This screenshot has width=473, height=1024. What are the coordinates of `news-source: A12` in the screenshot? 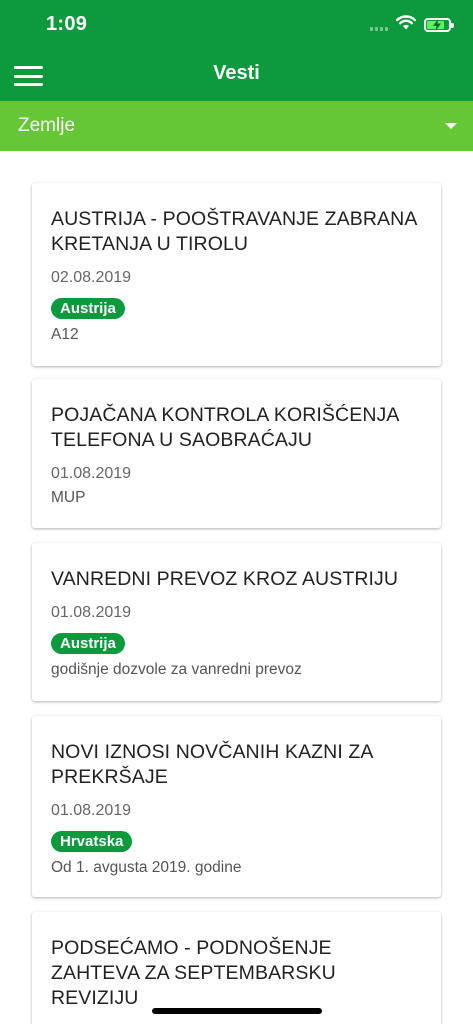 It's located at (65, 334).